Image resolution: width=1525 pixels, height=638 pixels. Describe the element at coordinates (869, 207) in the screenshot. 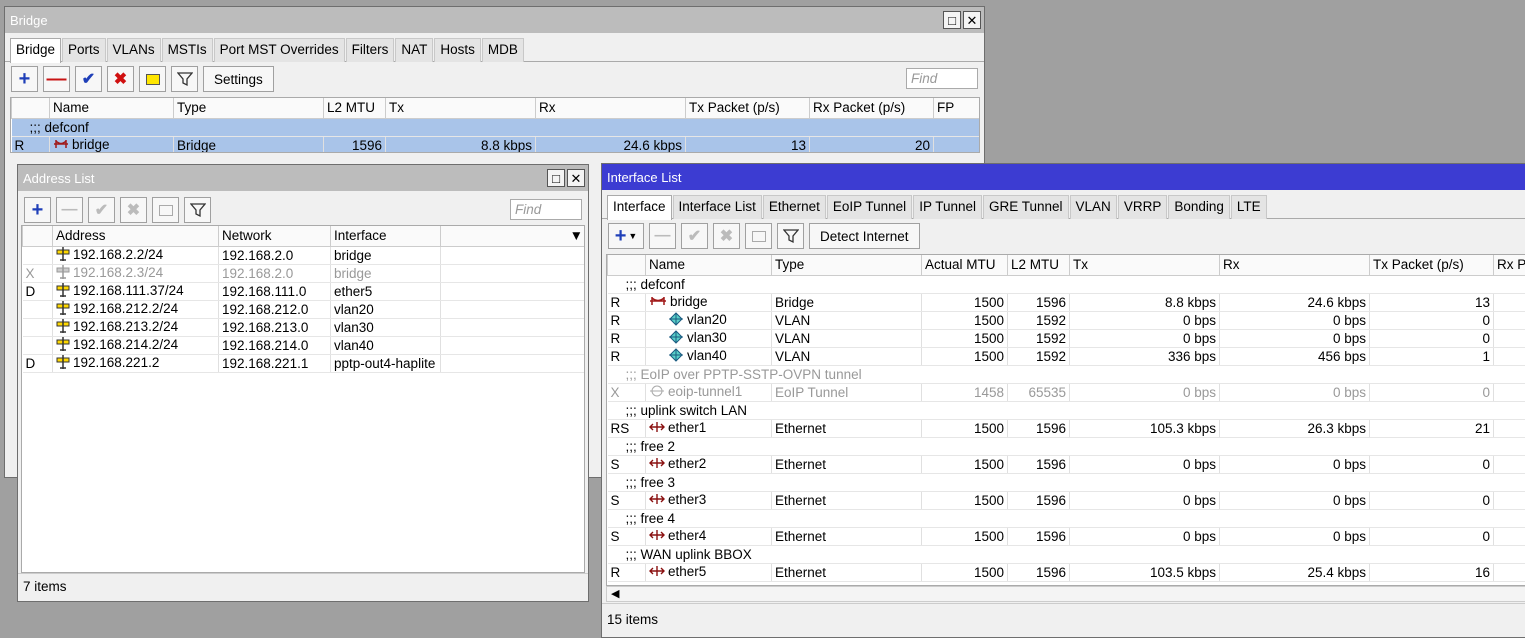

I see `tab-eoip-tunnel: EoIP Tunnel` at that location.